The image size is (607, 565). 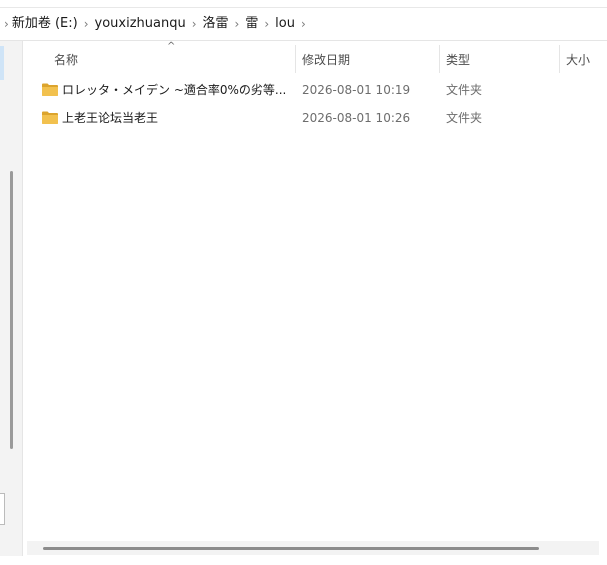 What do you see at coordinates (578, 60) in the screenshot?
I see `column-header-size: 大小` at bounding box center [578, 60].